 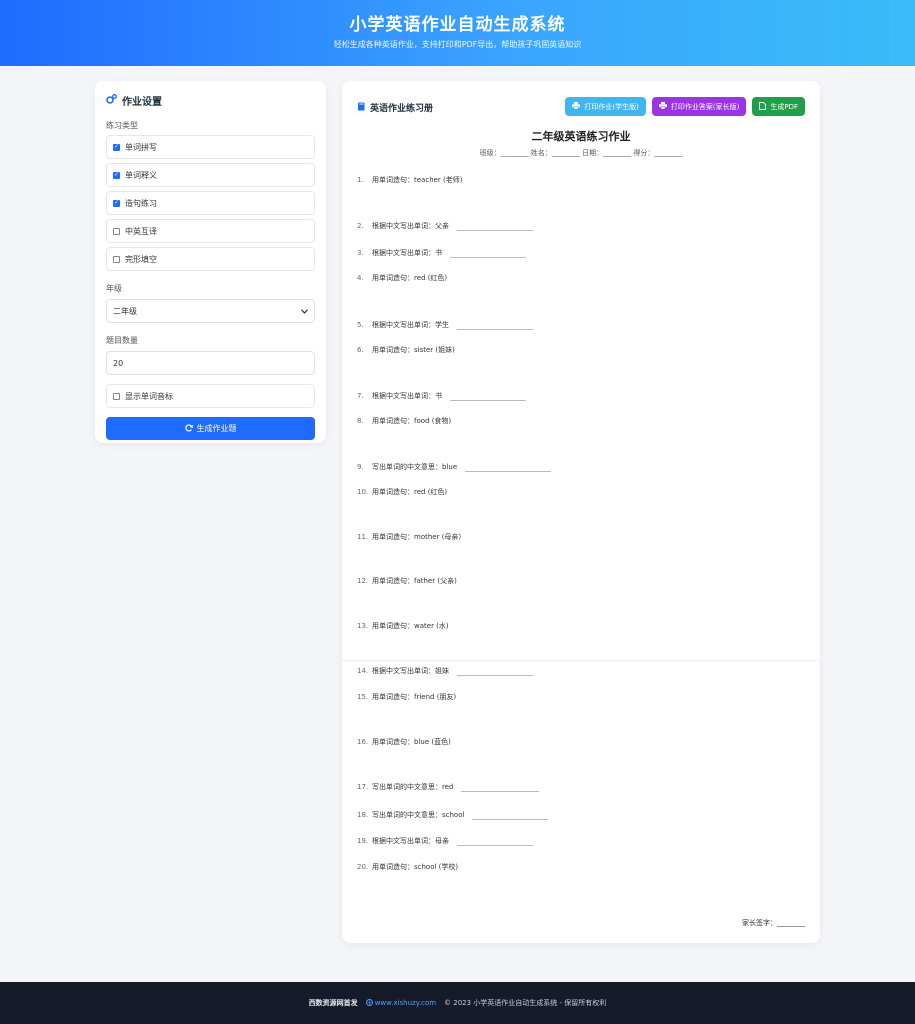 I want to click on question-item: 17. 写出单词的中文意思：red, so click(x=448, y=787).